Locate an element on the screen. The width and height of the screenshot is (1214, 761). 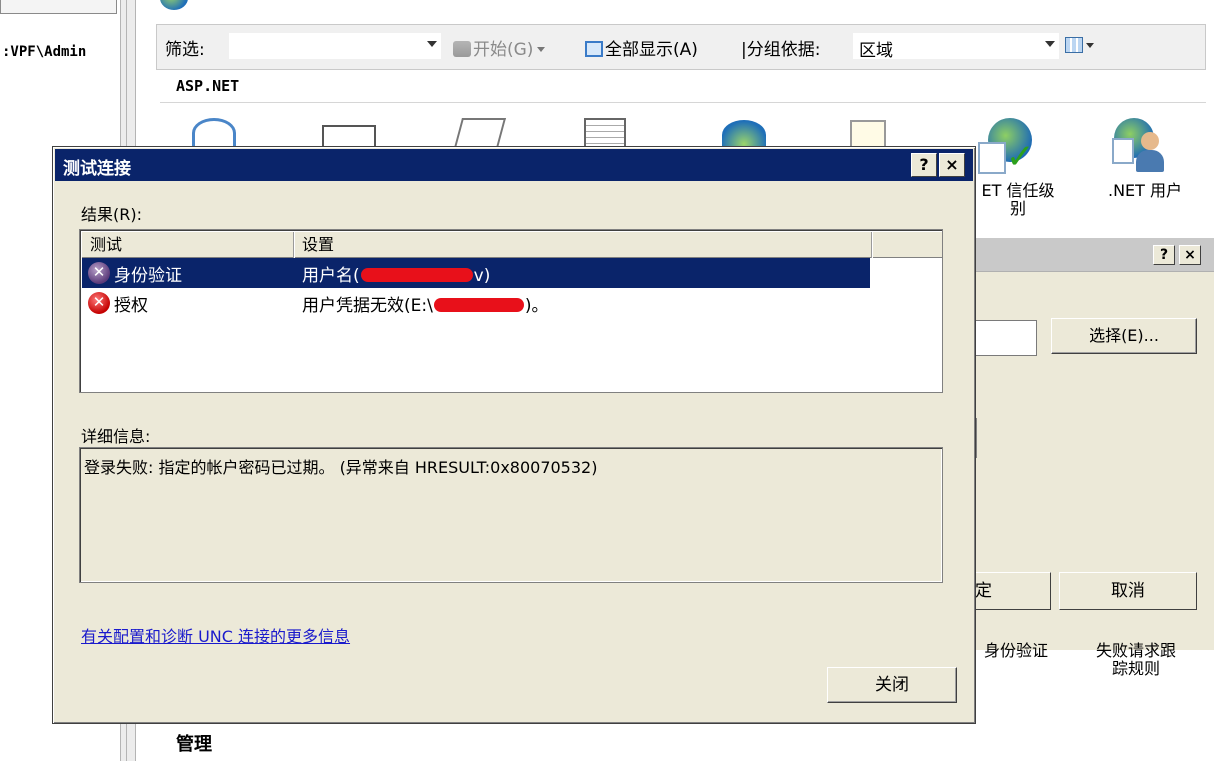
connection-node-path: :VPF\Admin is located at coordinates (44, 52).